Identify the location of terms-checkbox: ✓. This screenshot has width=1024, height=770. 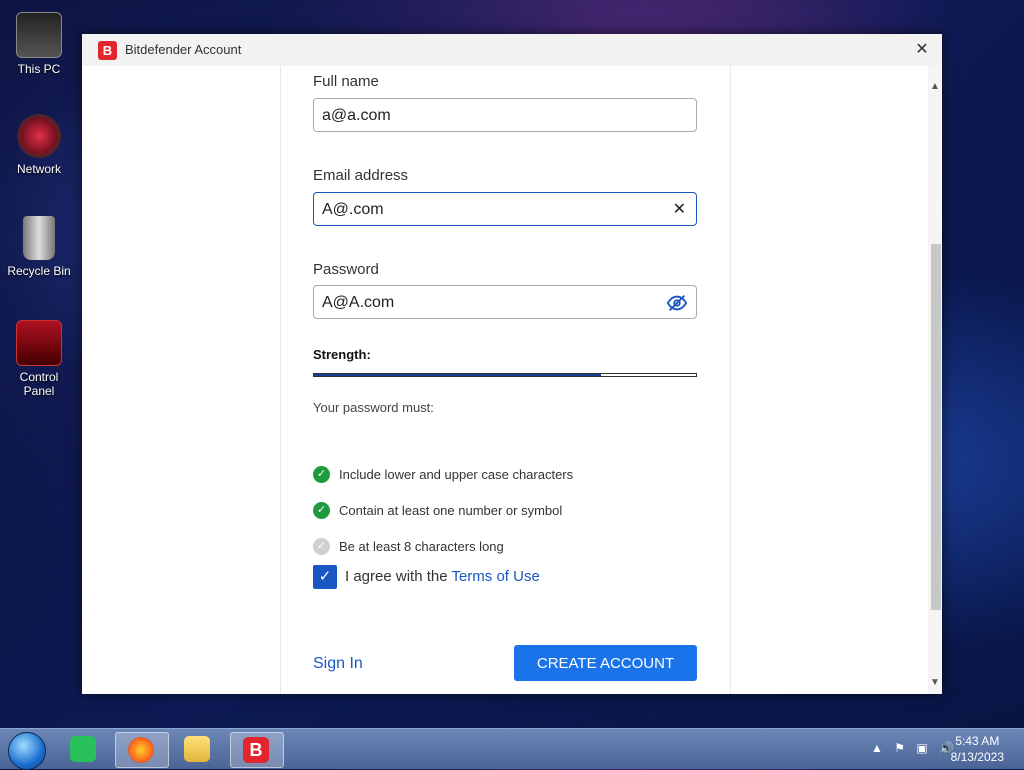
(325, 577).